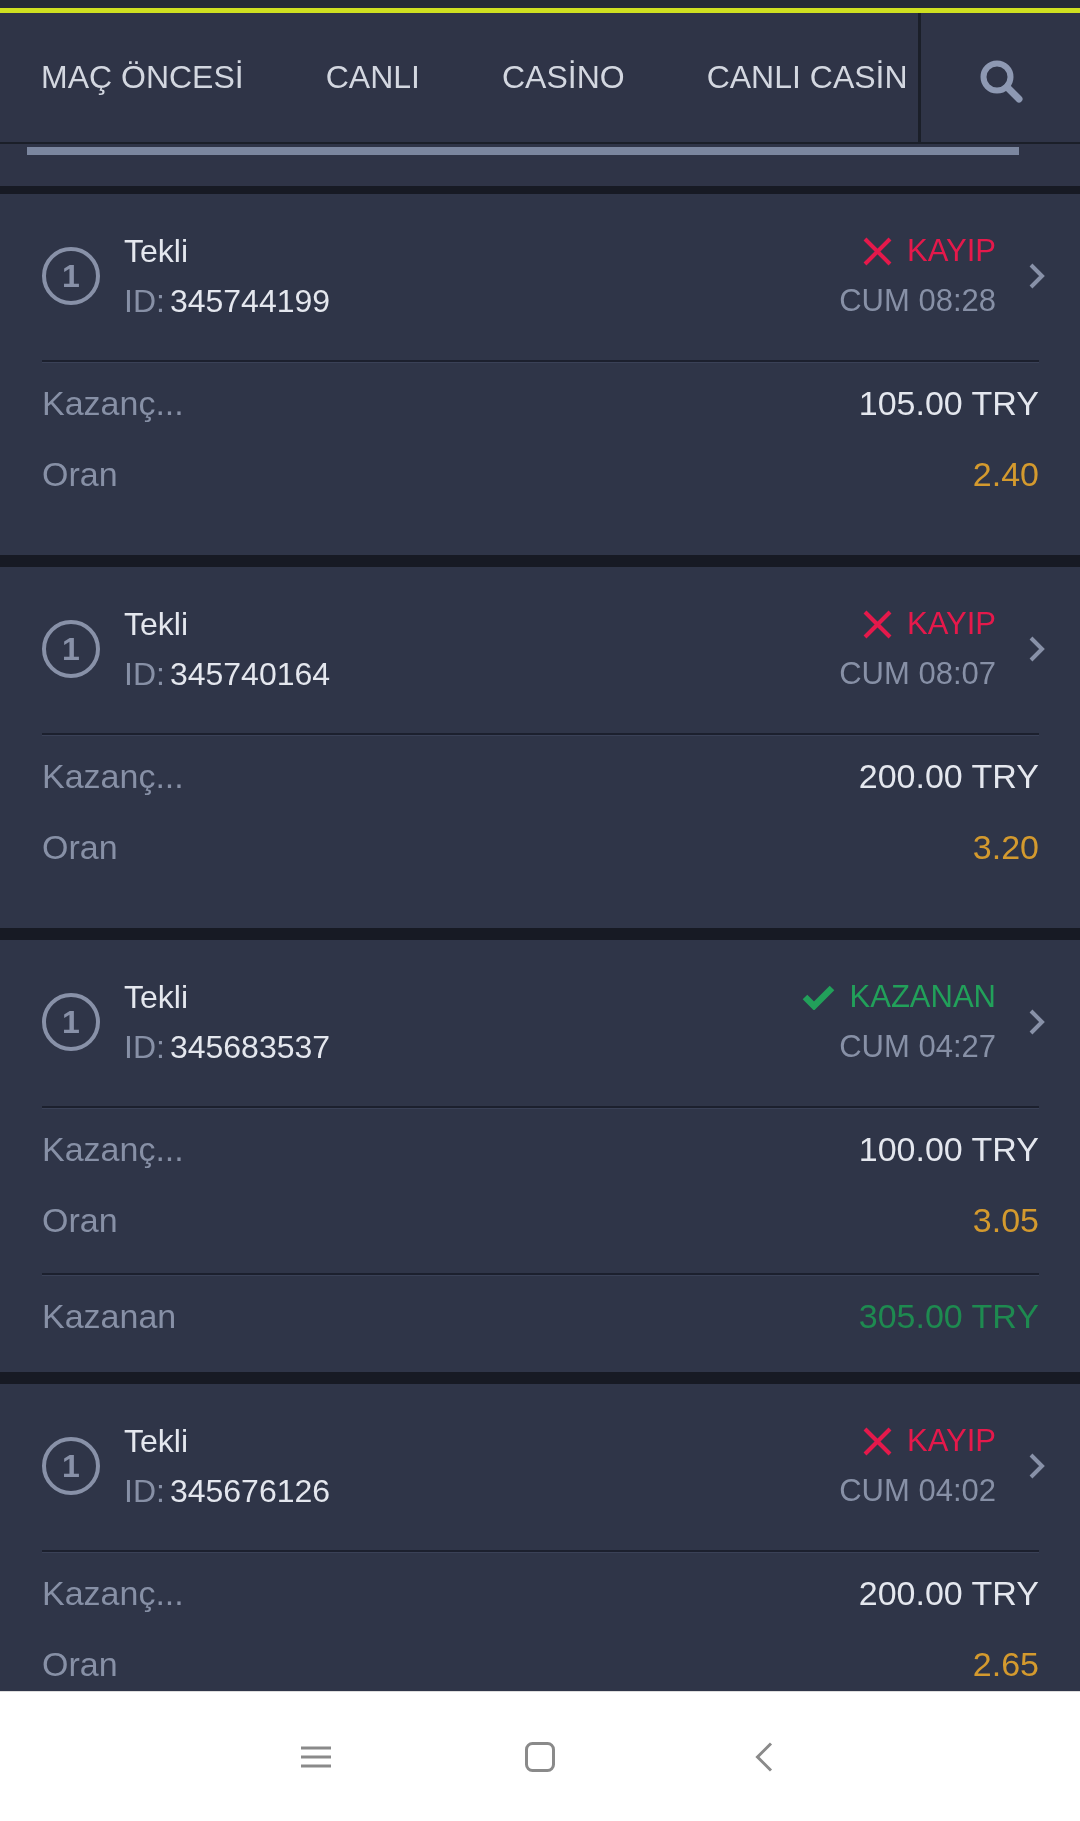  Describe the element at coordinates (1005, 1664) in the screenshot. I see `odds-value: 2.65` at that location.